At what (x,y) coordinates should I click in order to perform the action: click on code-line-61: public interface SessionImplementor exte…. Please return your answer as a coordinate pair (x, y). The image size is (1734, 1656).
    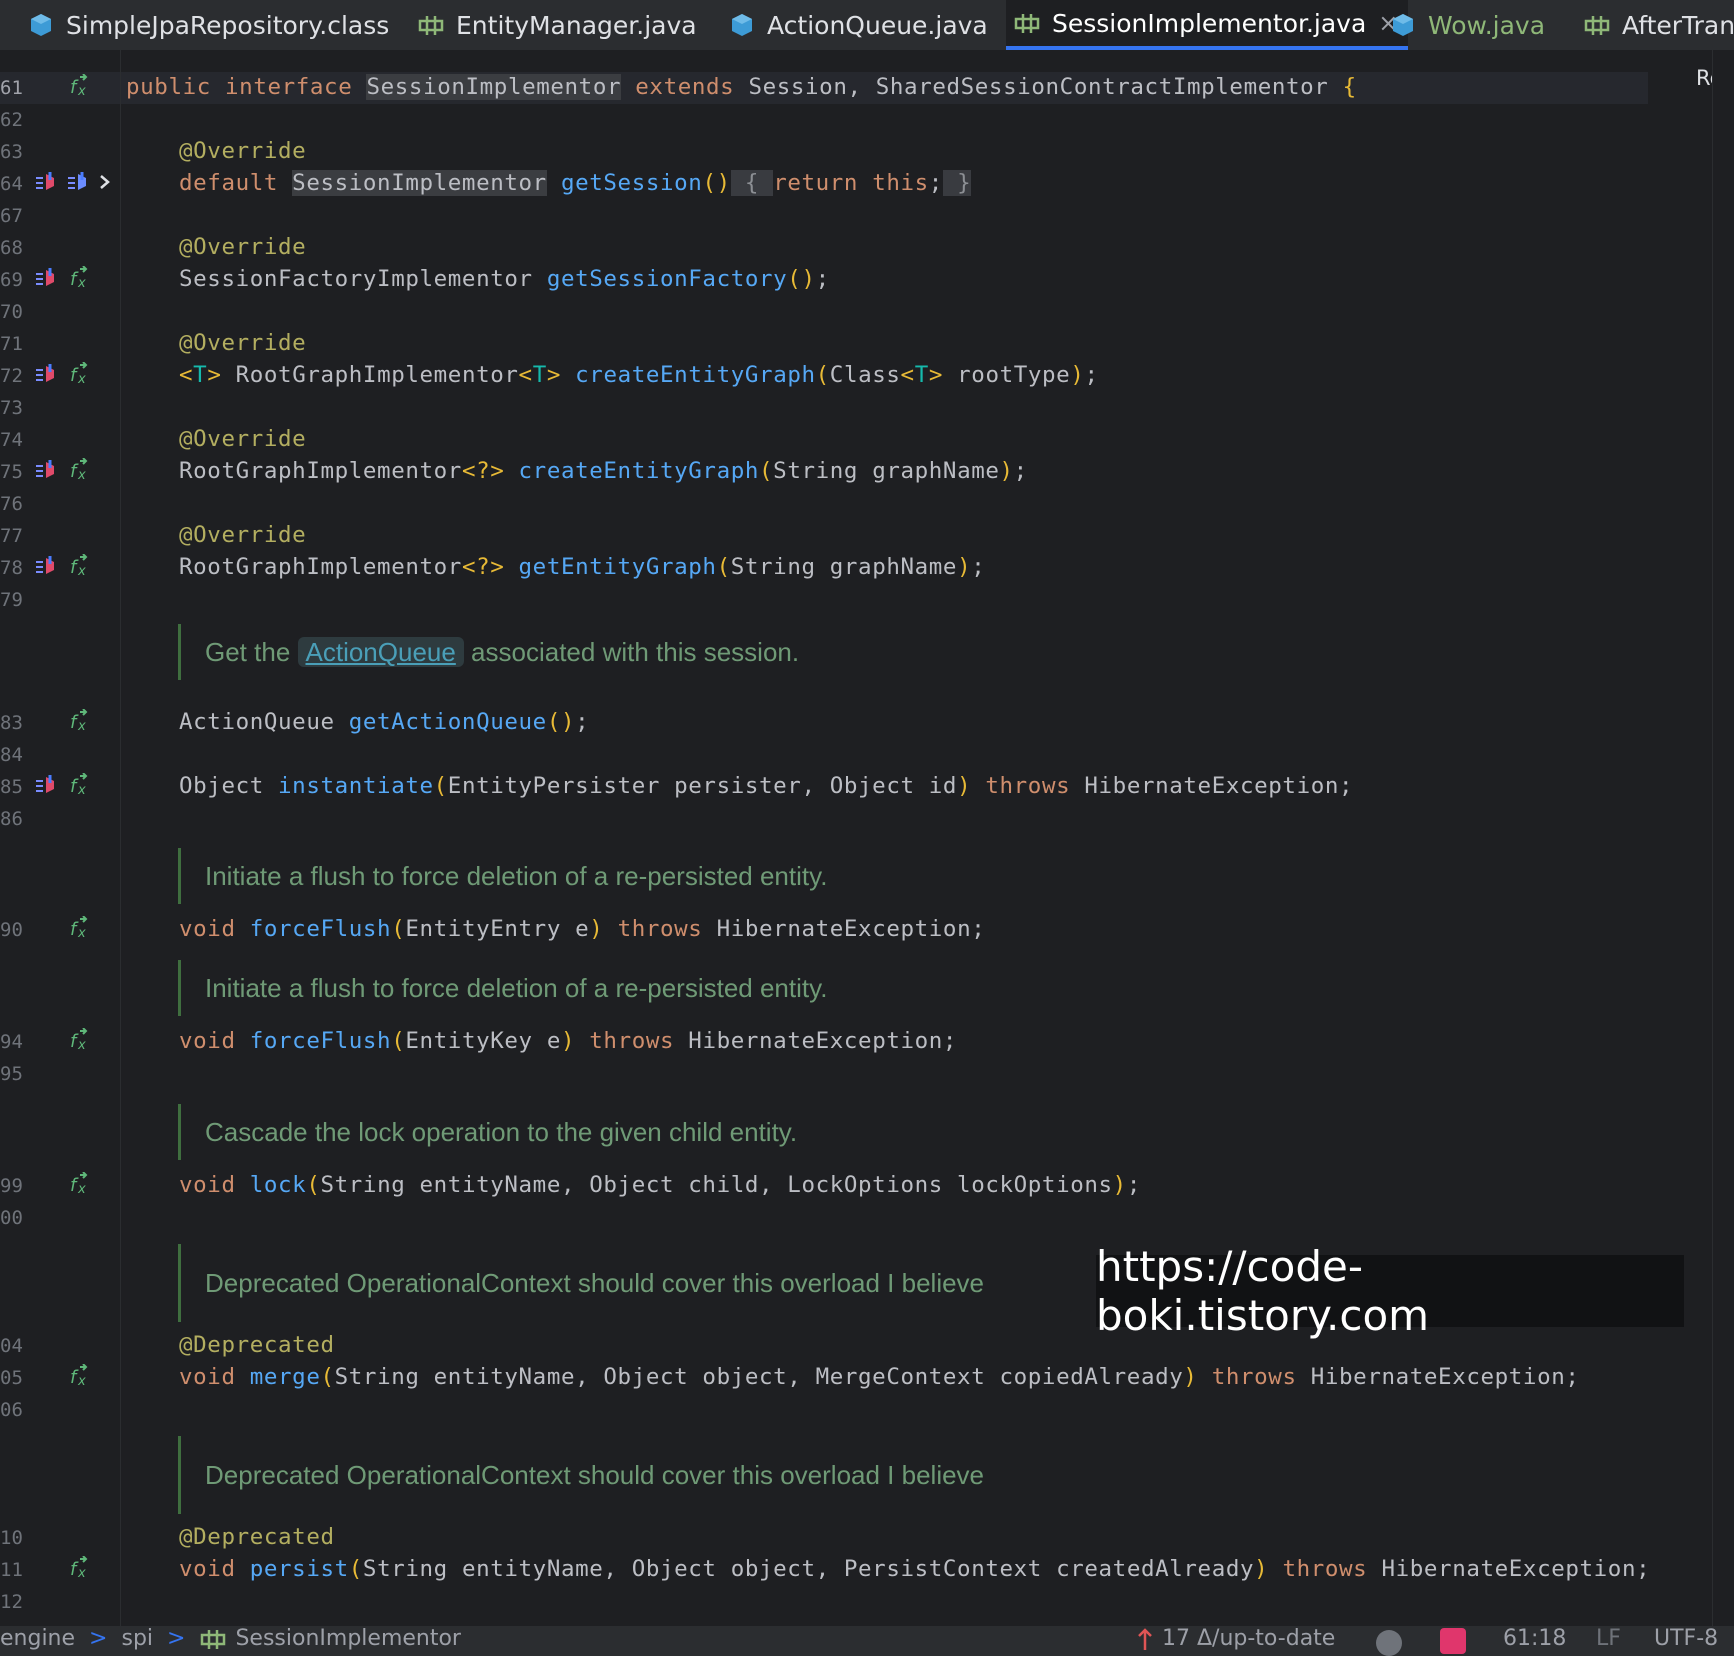
    Looking at the image, I should click on (741, 87).